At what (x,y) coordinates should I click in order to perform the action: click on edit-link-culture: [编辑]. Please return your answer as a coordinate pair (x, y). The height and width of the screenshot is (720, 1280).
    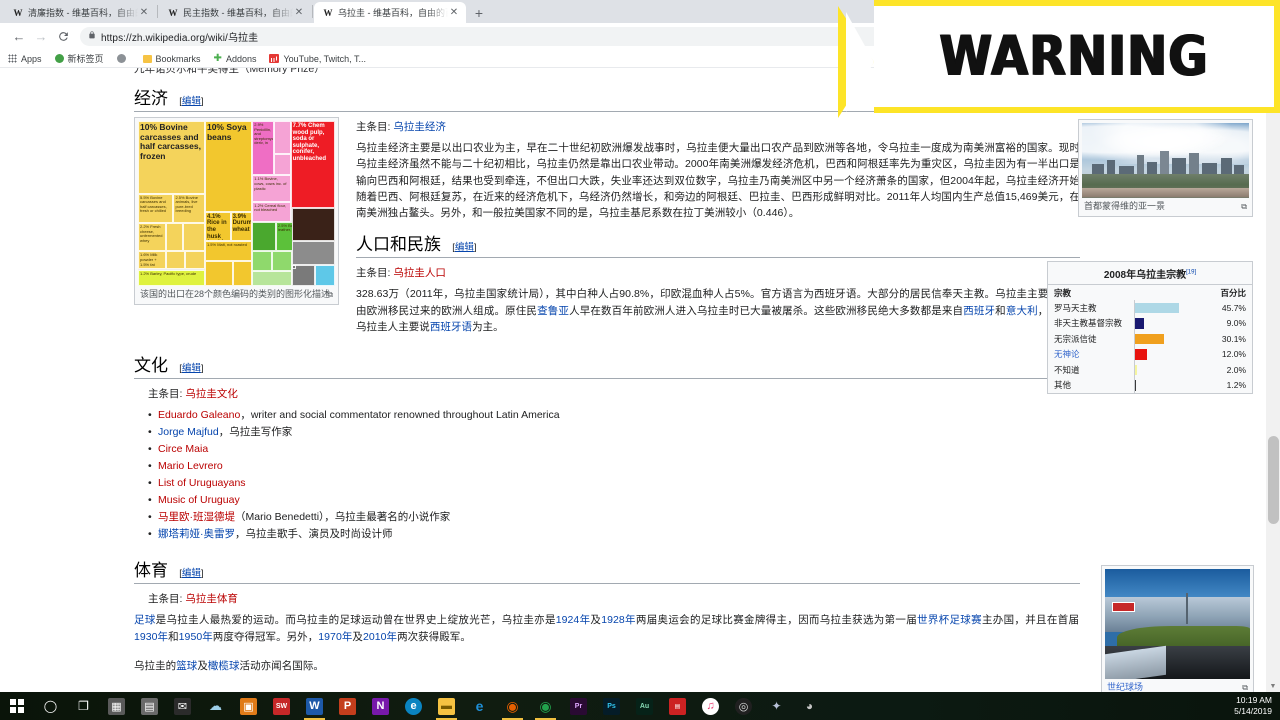
    Looking at the image, I should click on (191, 368).